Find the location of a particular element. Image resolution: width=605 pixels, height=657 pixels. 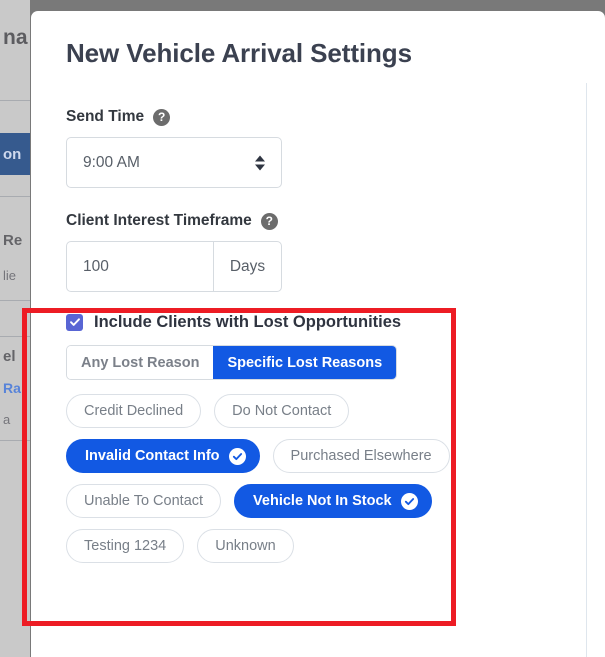

client-interest-timeframe-label-row: Client Interest Timeframe ? is located at coordinates (323, 221).